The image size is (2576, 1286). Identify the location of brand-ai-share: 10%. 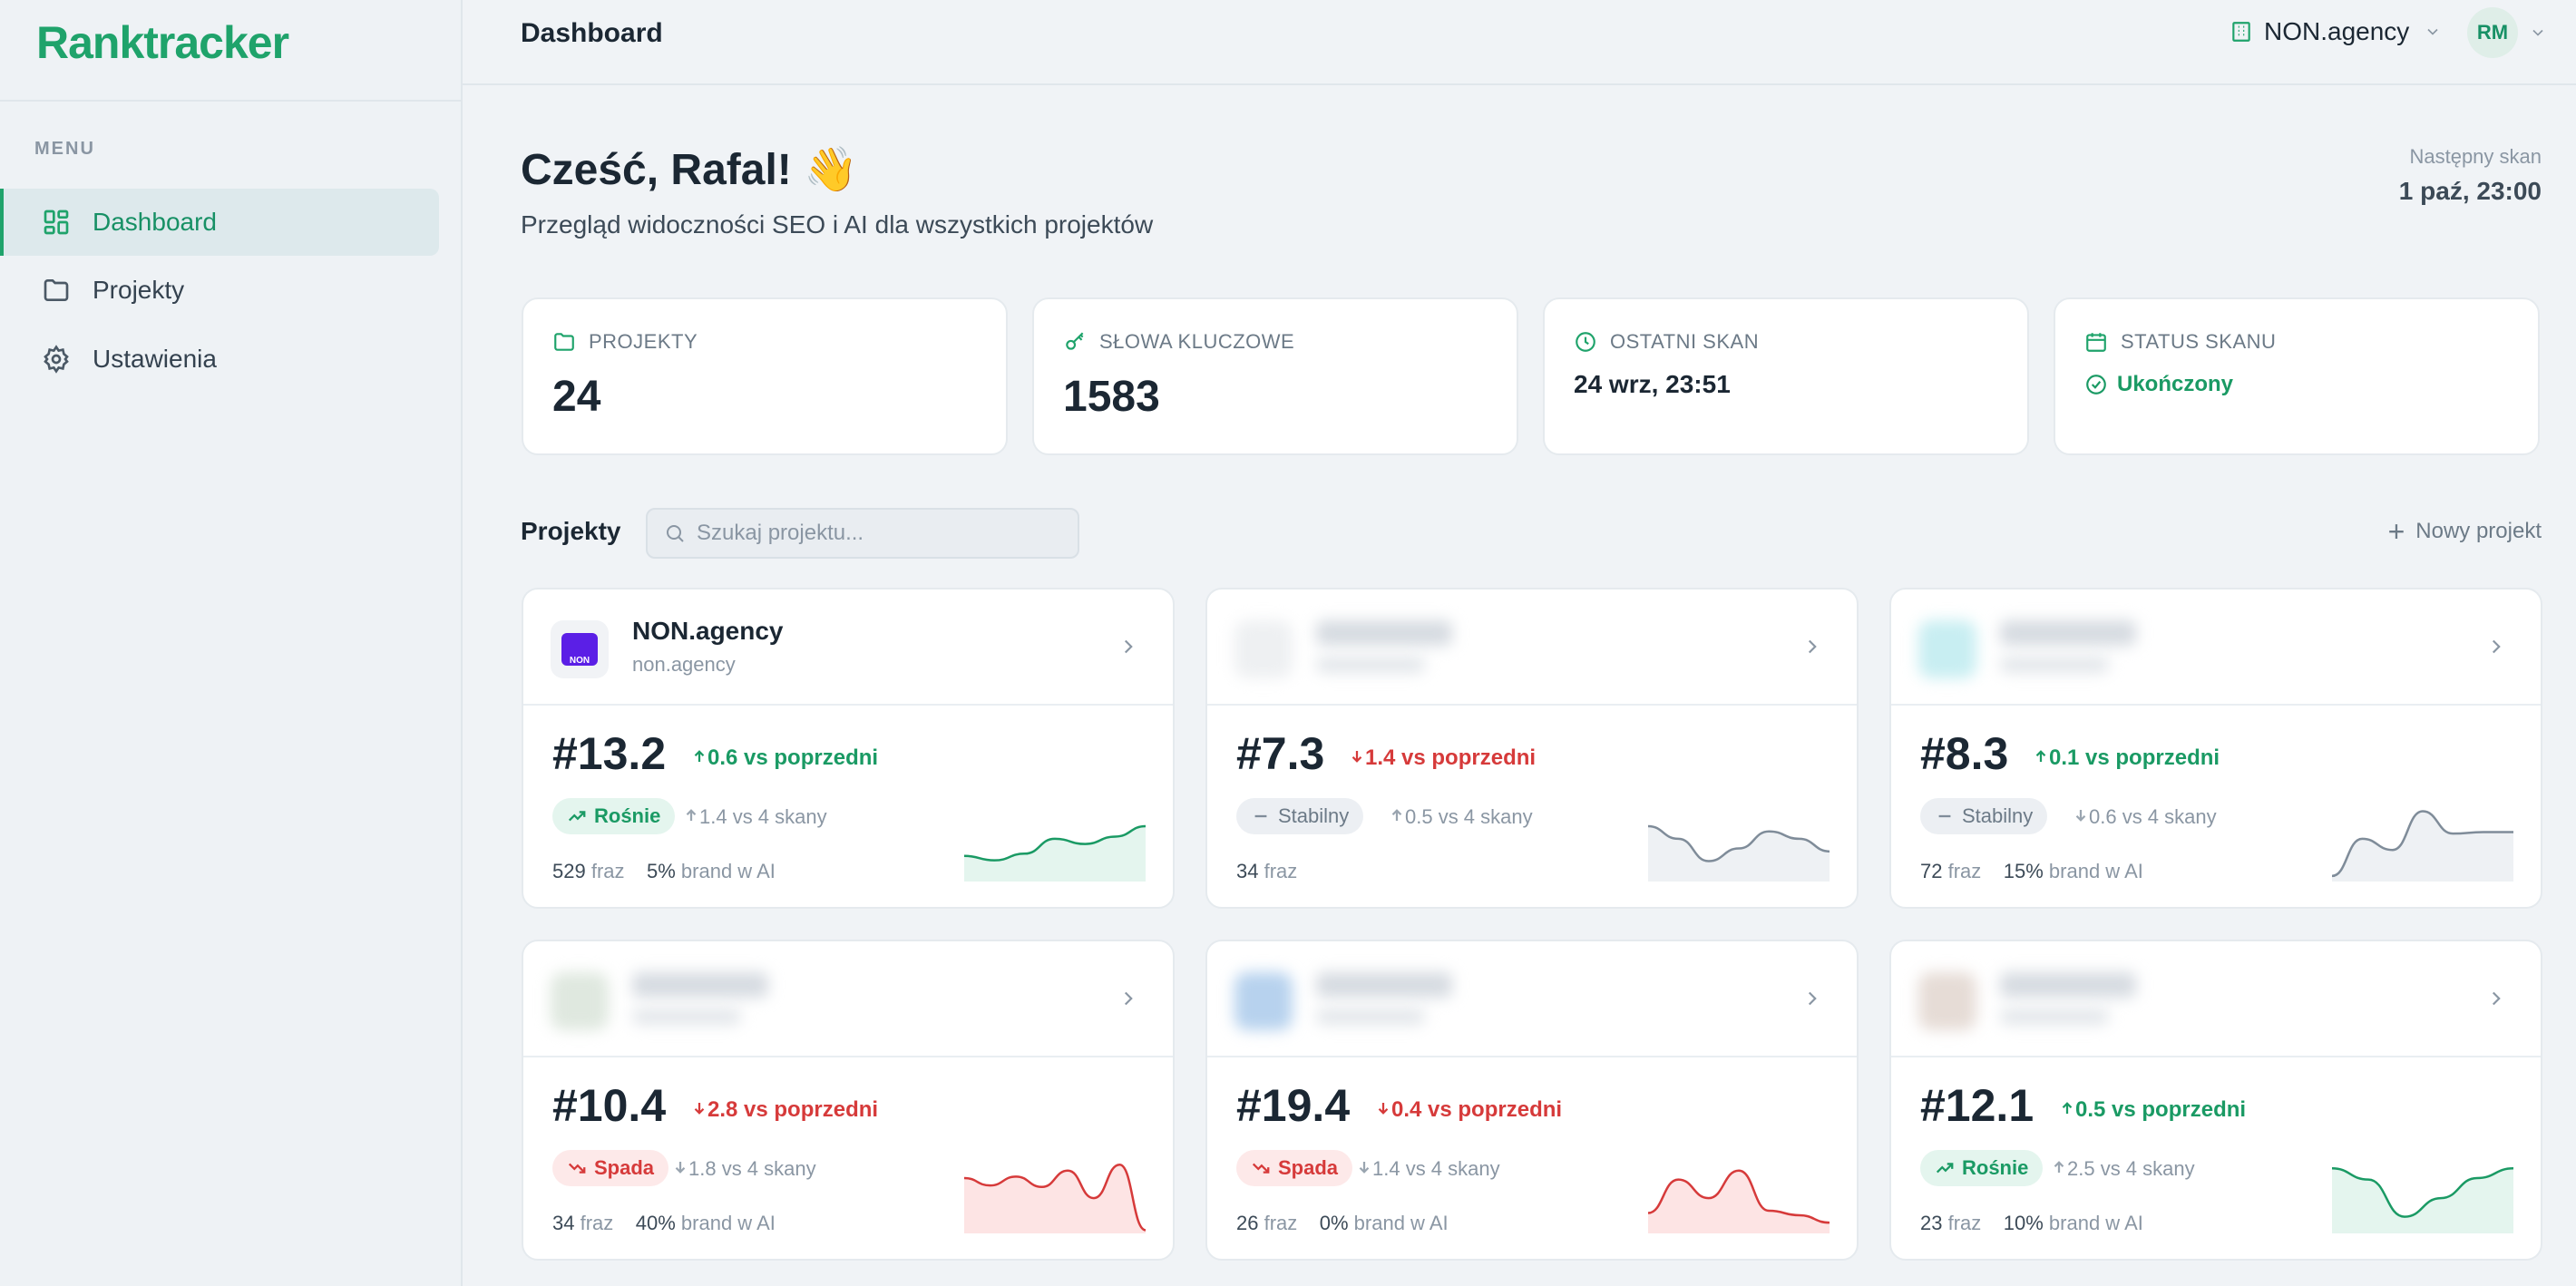
(2023, 1223).